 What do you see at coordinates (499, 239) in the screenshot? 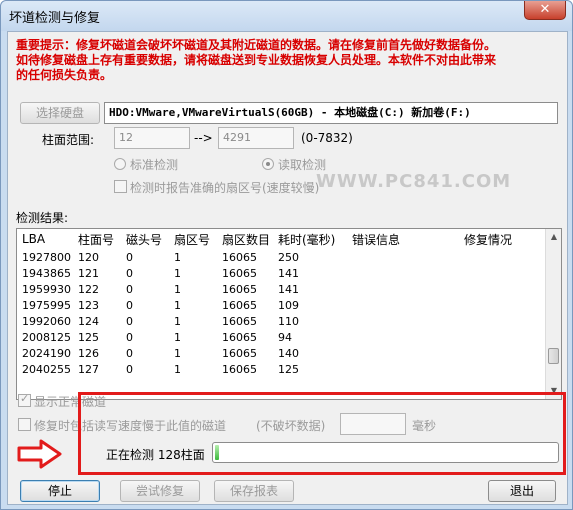
I see `column-header-repair: 修复情况` at bounding box center [499, 239].